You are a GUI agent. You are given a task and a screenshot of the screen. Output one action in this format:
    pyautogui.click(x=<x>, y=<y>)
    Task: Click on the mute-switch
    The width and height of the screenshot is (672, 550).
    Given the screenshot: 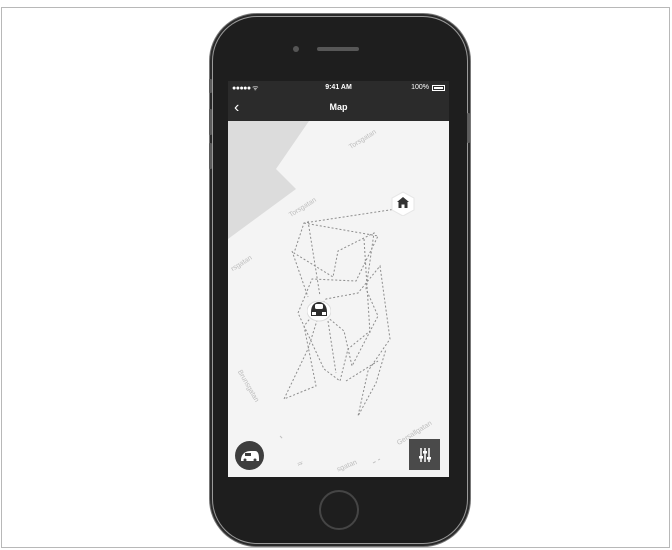 What is the action you would take?
    pyautogui.click(x=210, y=86)
    